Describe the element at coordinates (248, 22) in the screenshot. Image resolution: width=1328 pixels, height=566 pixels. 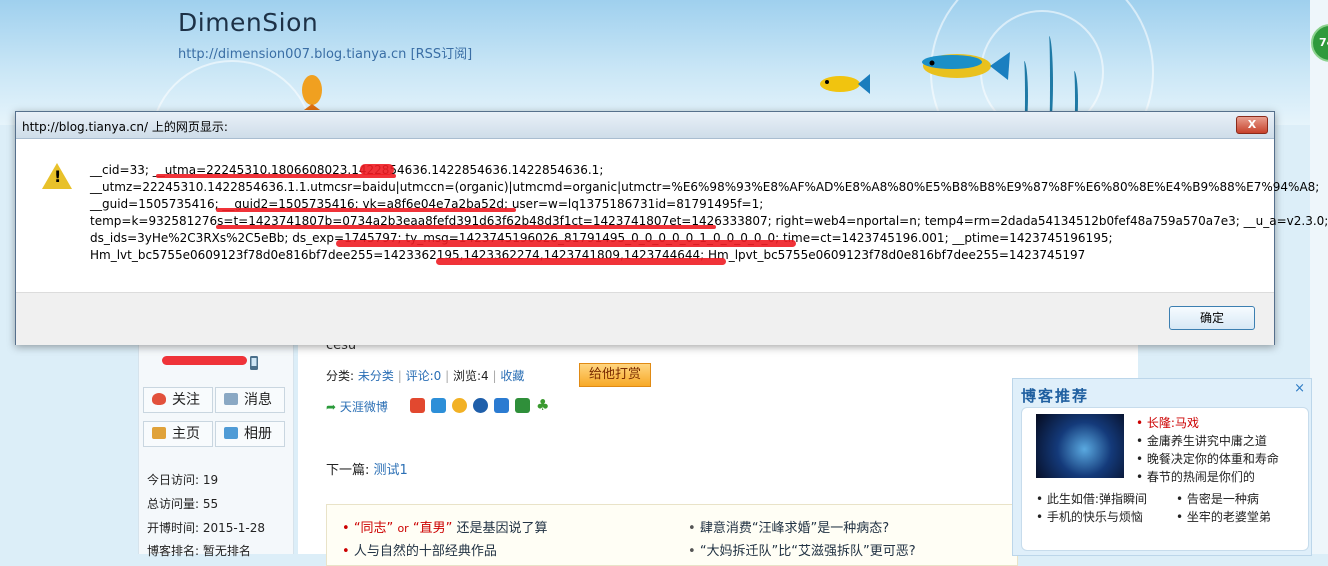
I see `blog-title: DimenSion` at that location.